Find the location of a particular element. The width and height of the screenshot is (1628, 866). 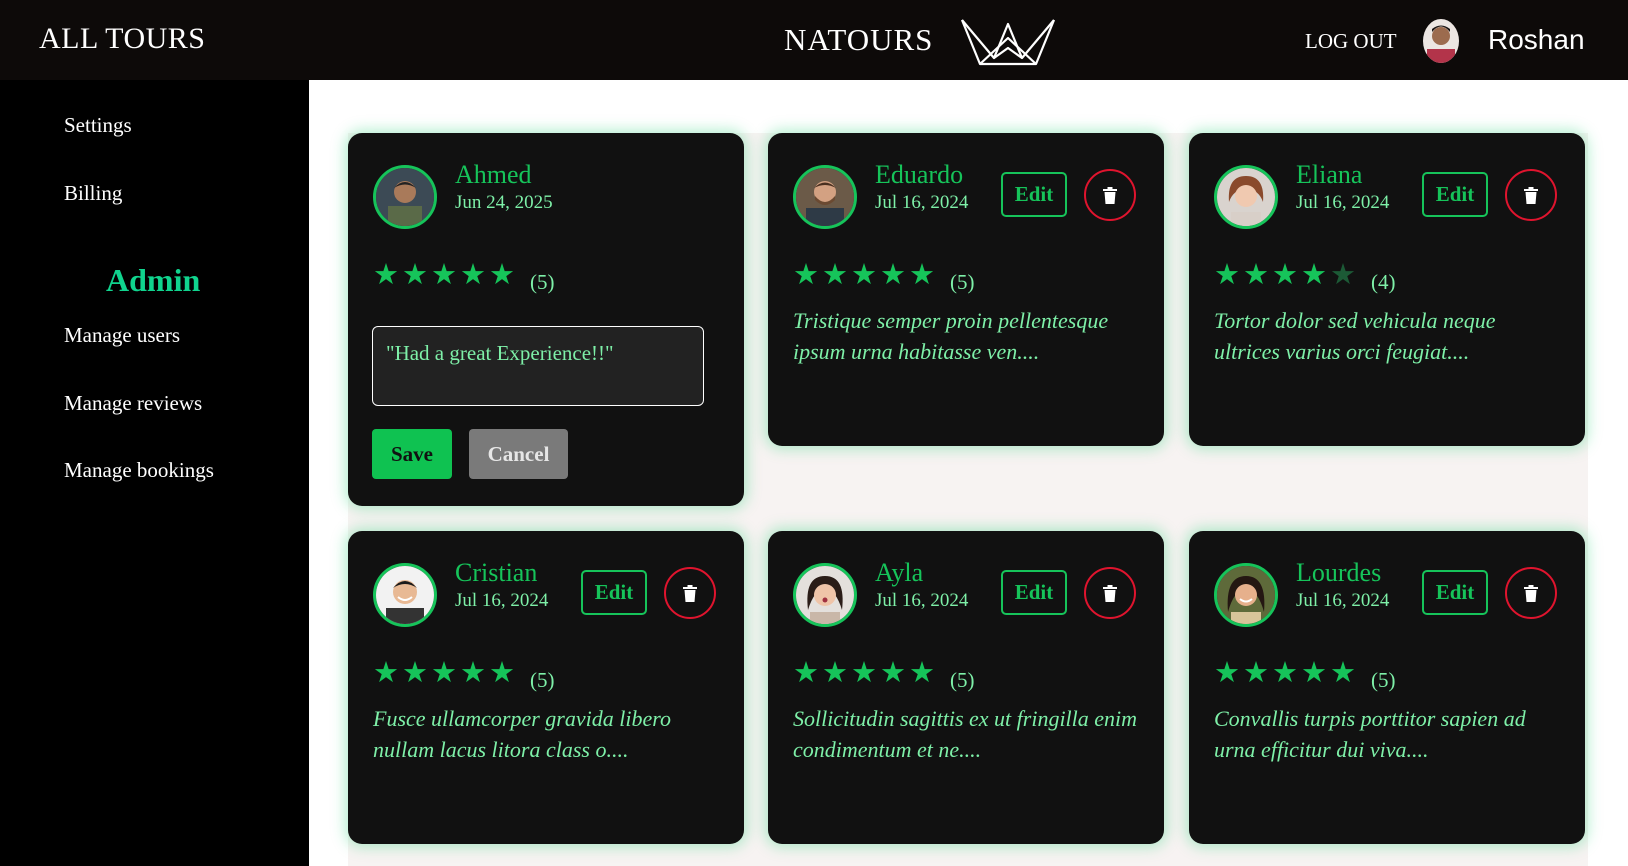

rating-count: (4) is located at coordinates (1383, 282).